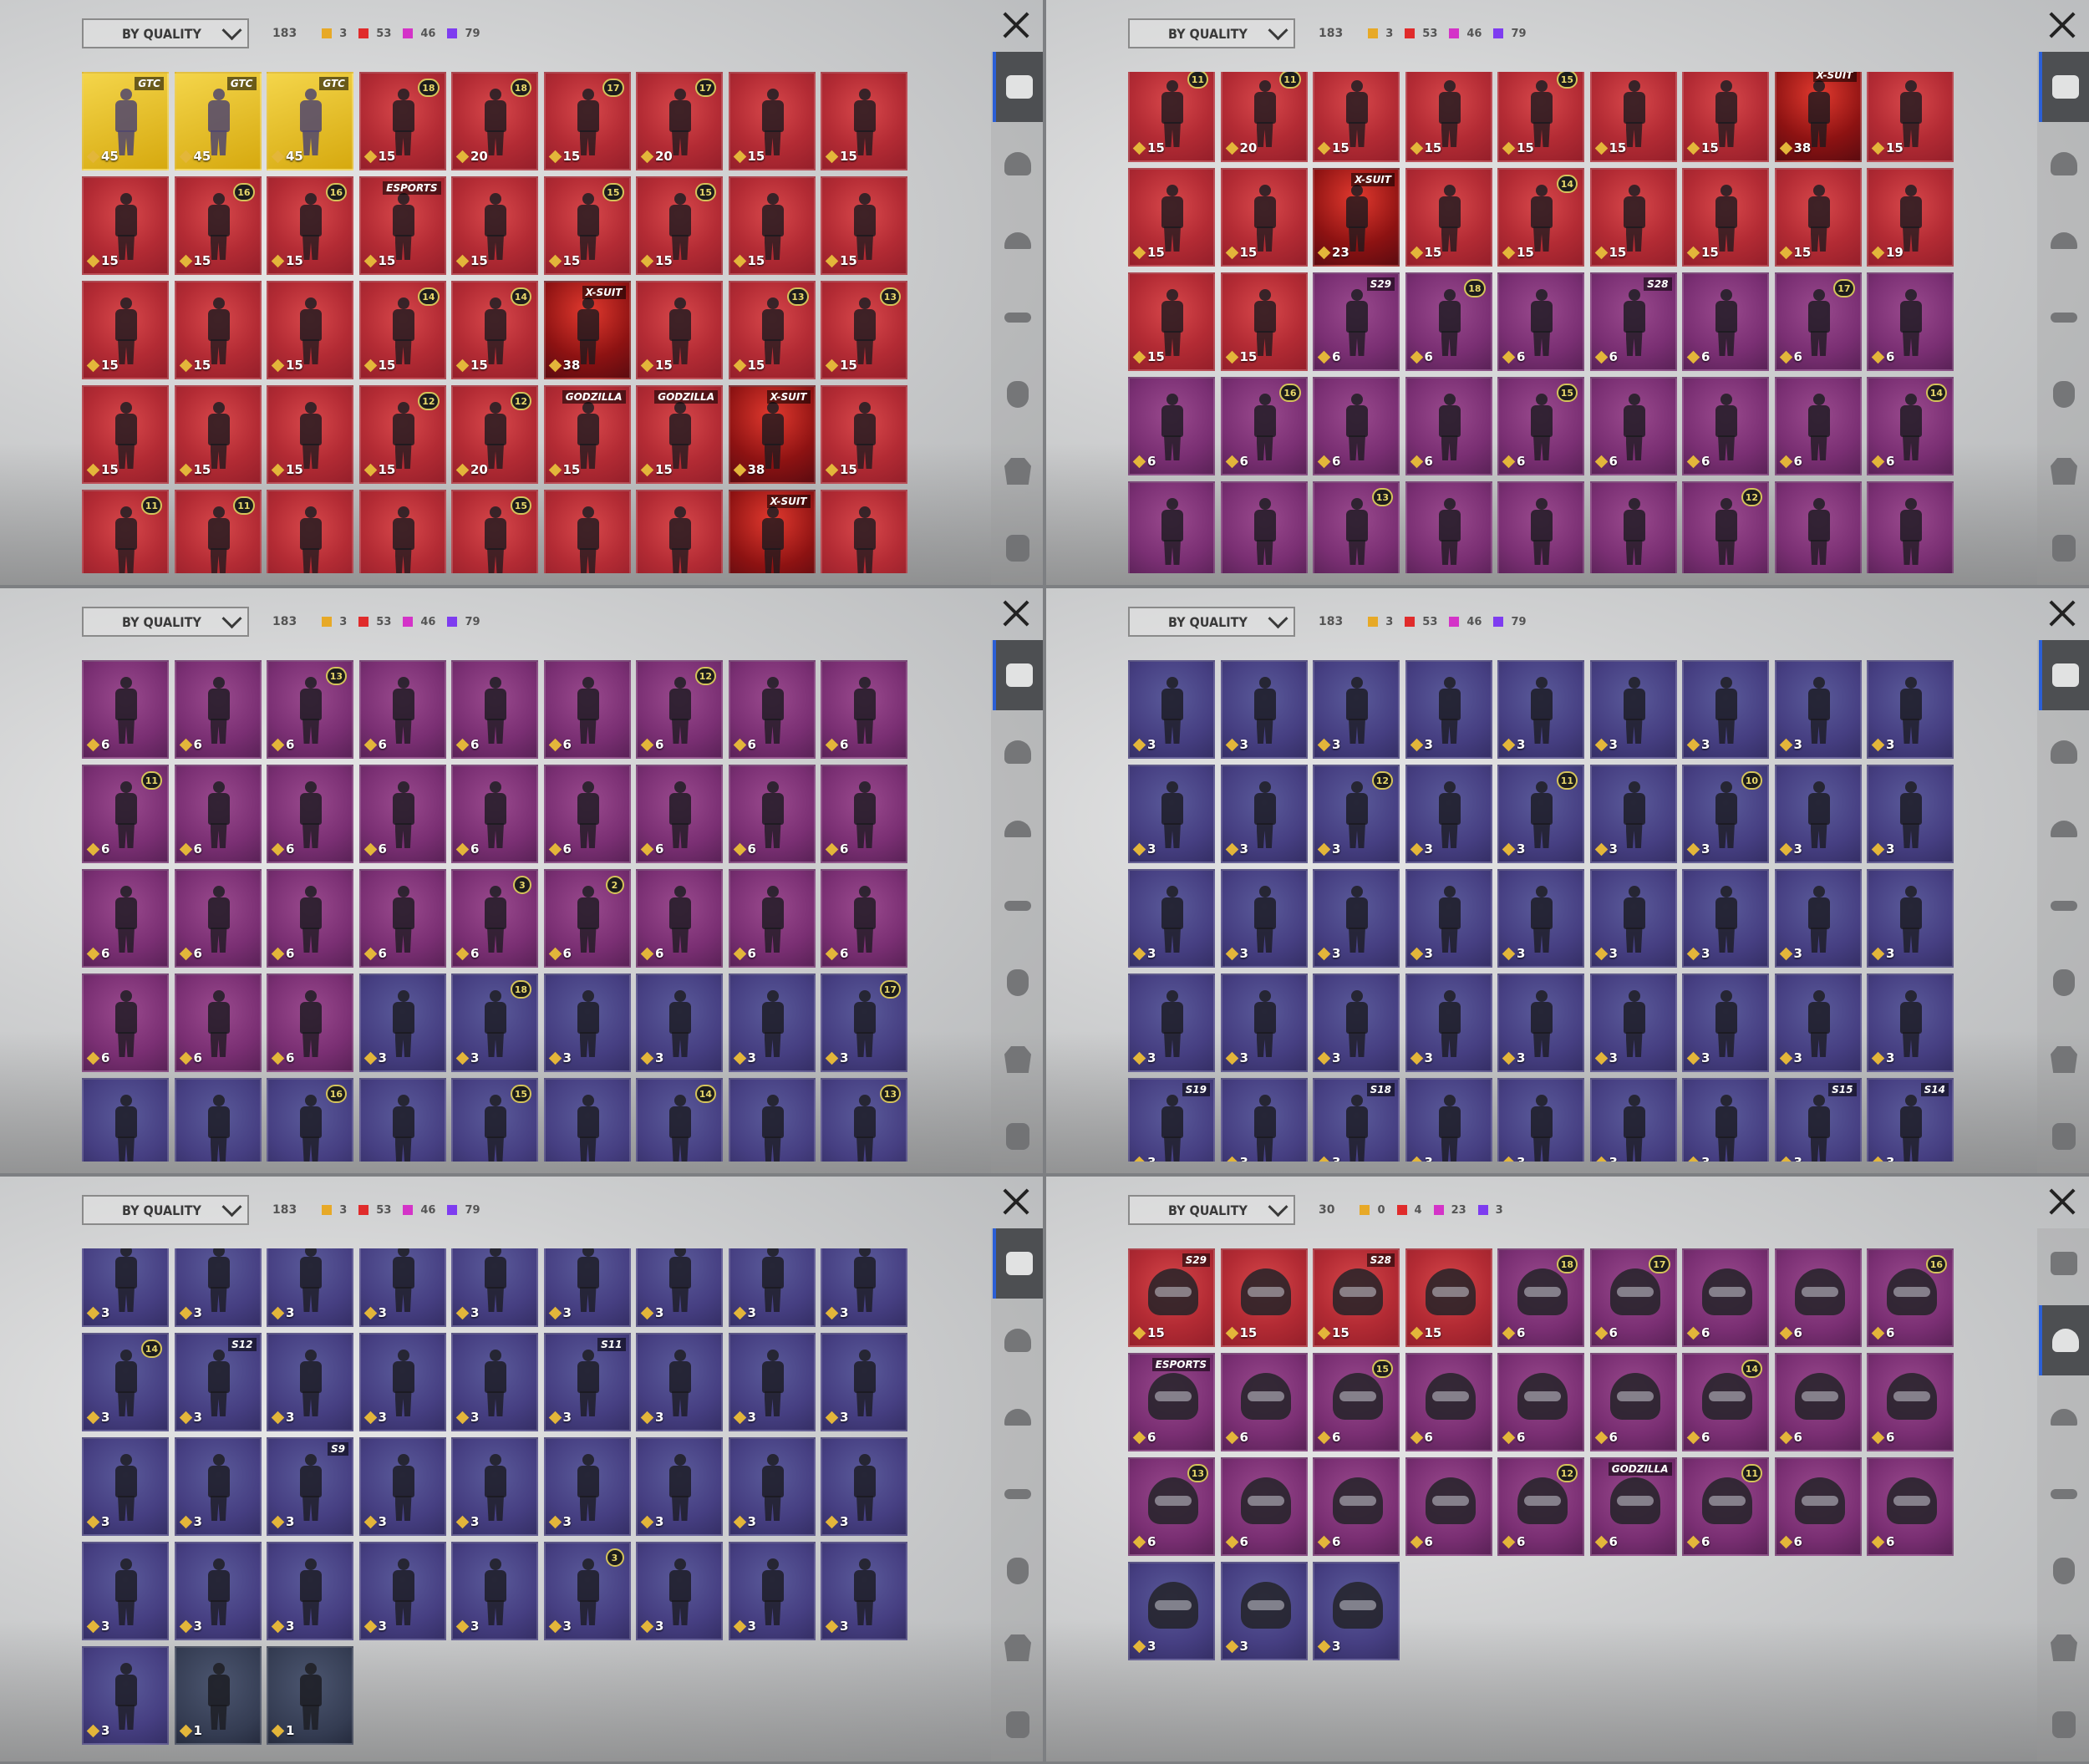  Describe the element at coordinates (310, 1120) in the screenshot. I see `outfit-item: 16` at that location.